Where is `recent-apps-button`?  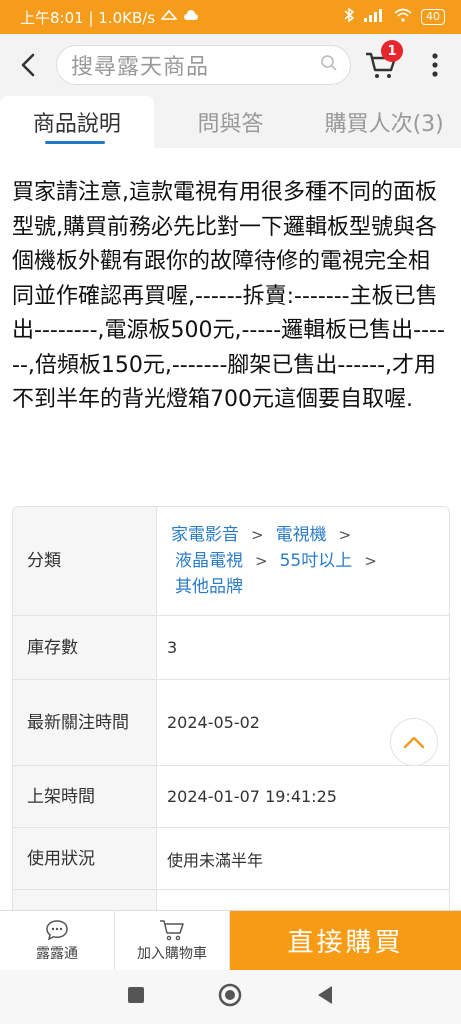
recent-apps-button is located at coordinates (136, 997).